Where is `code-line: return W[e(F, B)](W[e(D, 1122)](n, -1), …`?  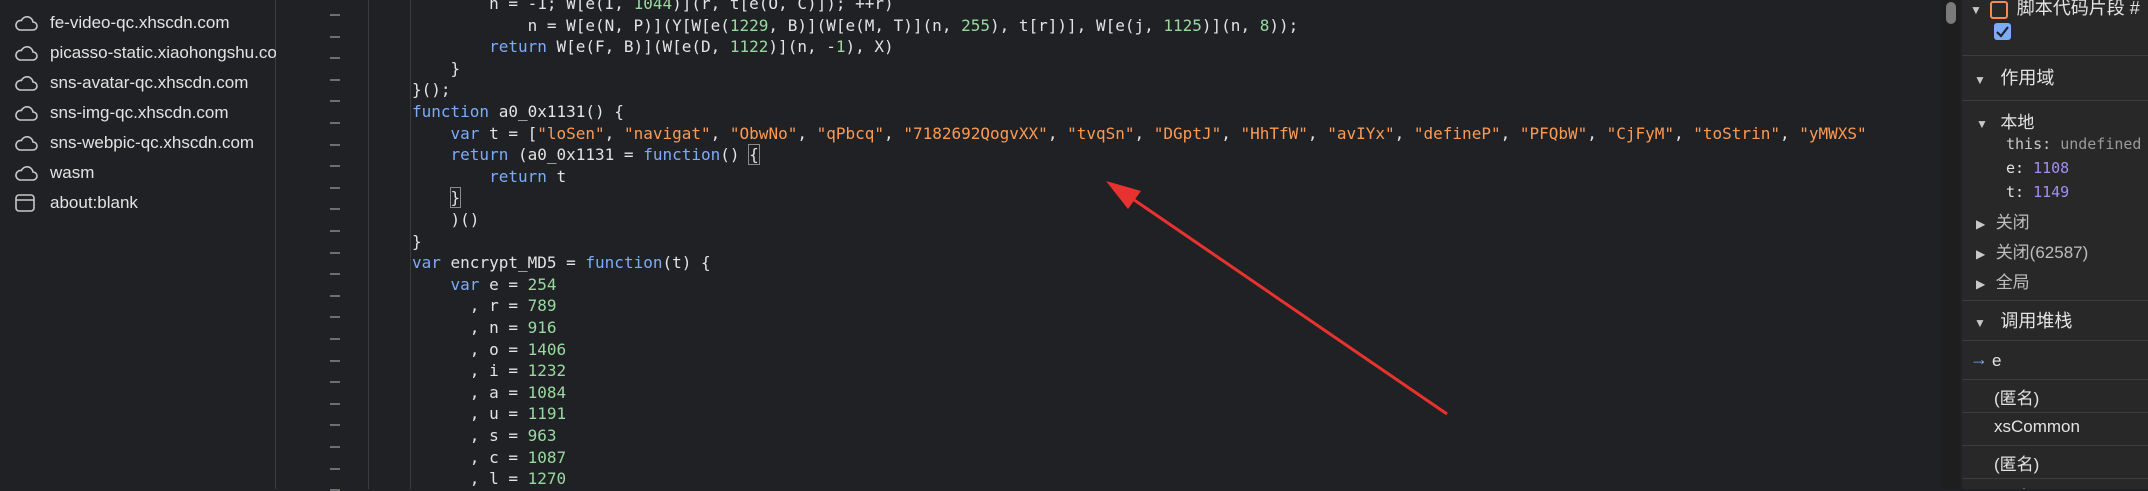 code-line: return W[e(F, B)](W[e(D, 1122)](n, -1), … is located at coordinates (653, 47).